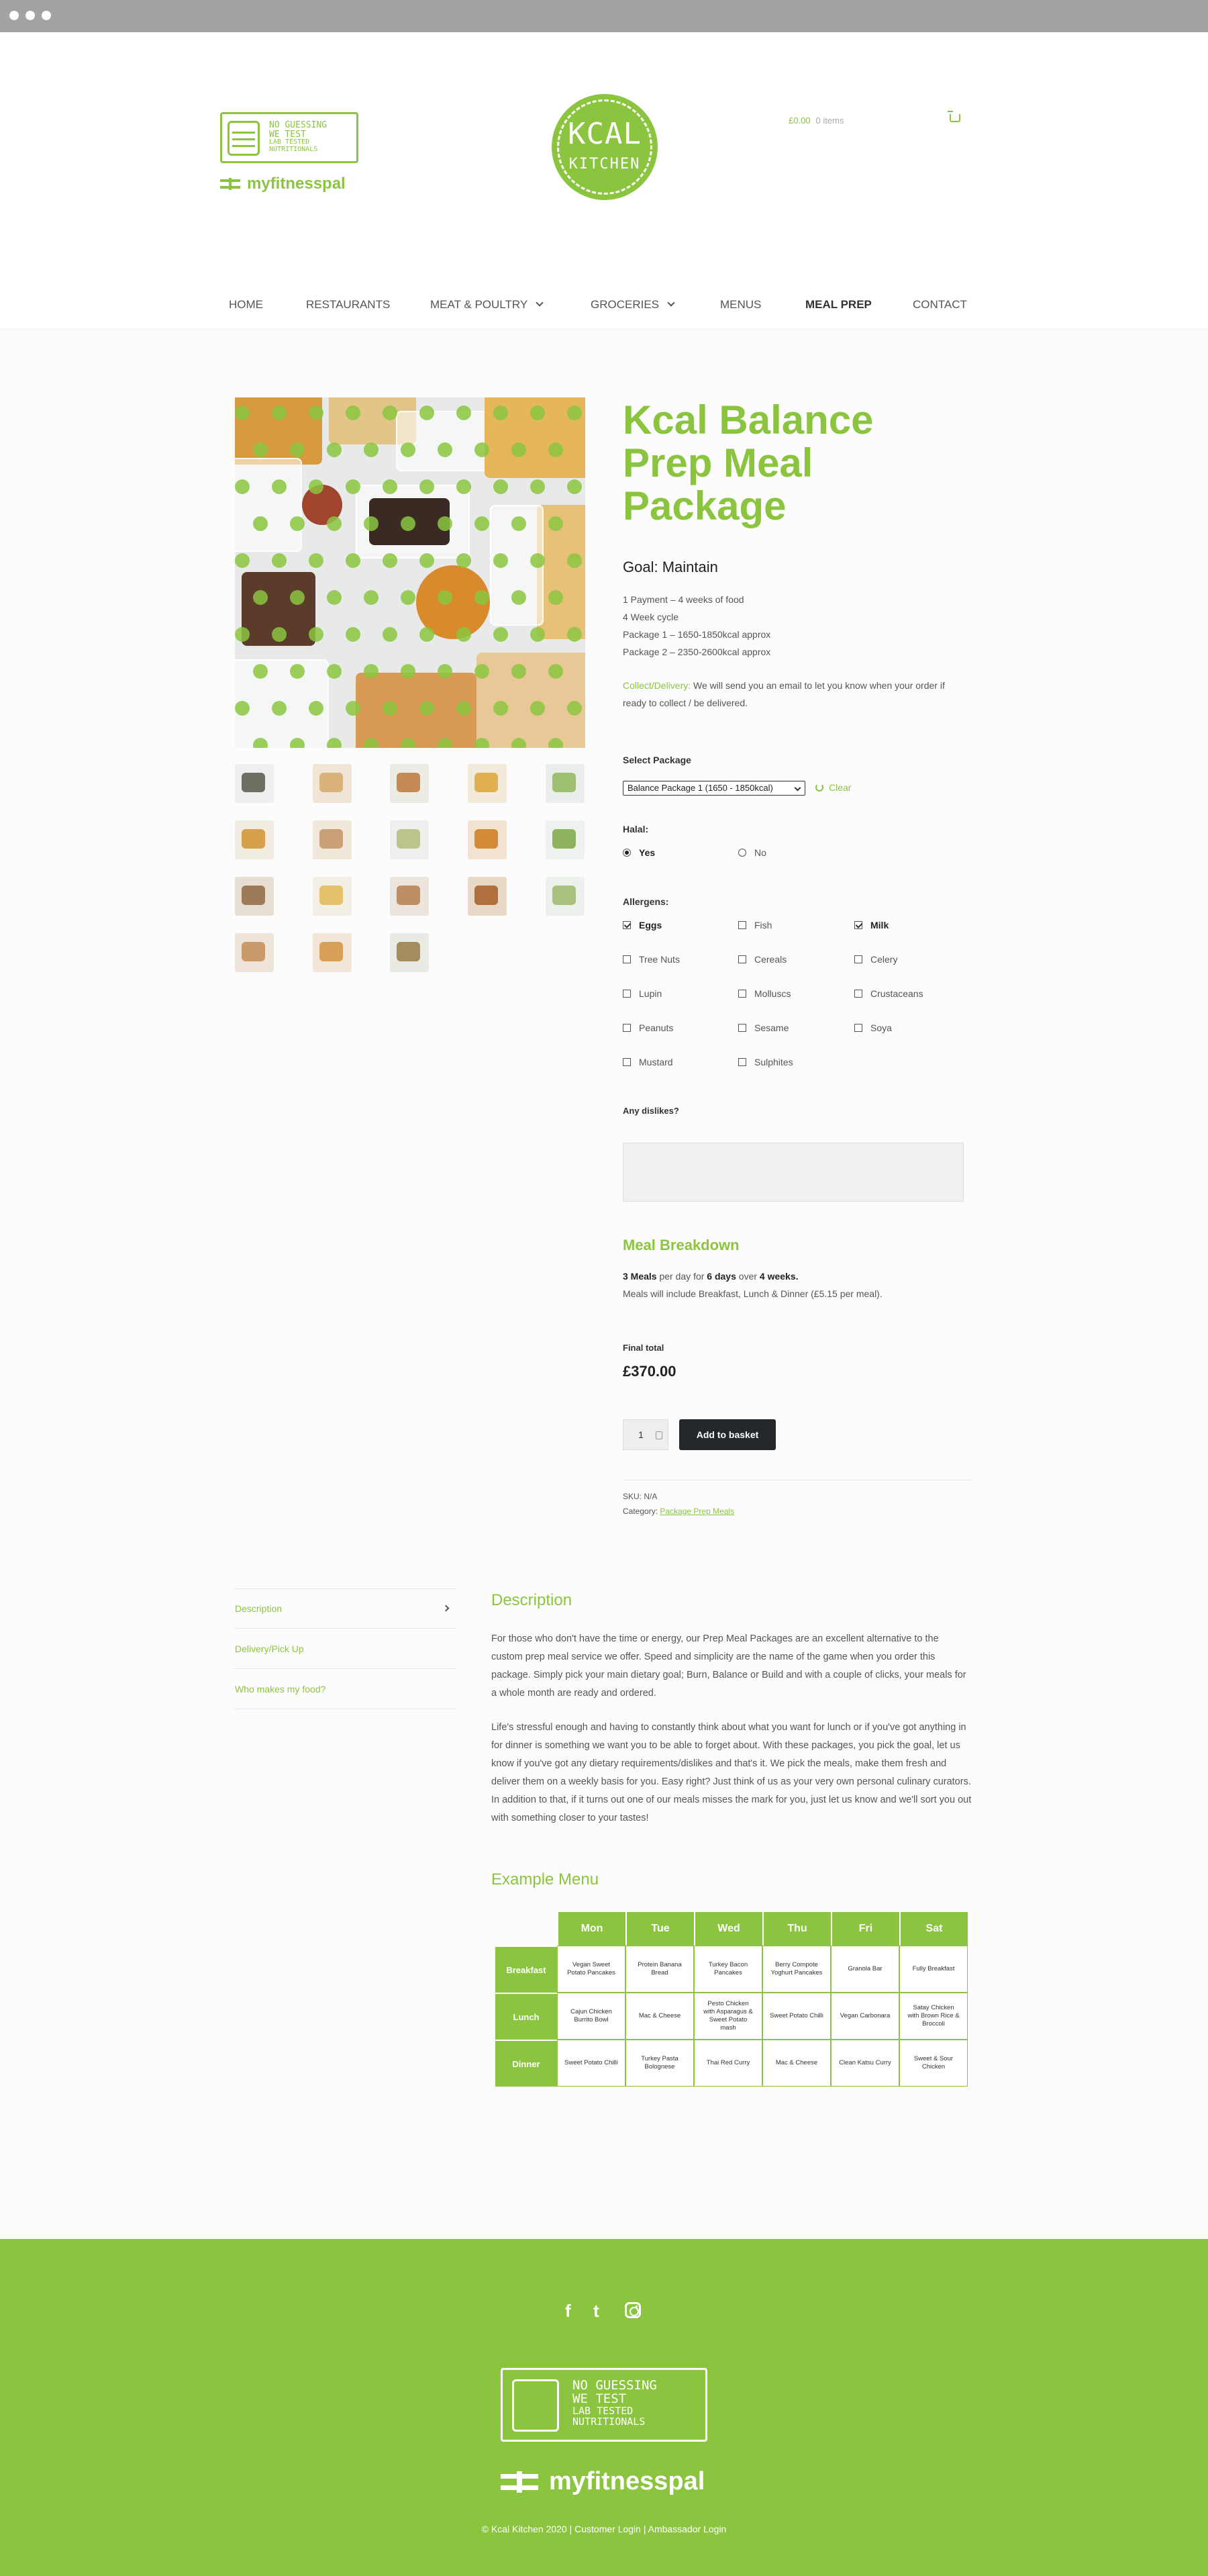 The height and width of the screenshot is (2576, 1208). What do you see at coordinates (871, 926) in the screenshot?
I see `allergen-milk-checkbox: Milk` at bounding box center [871, 926].